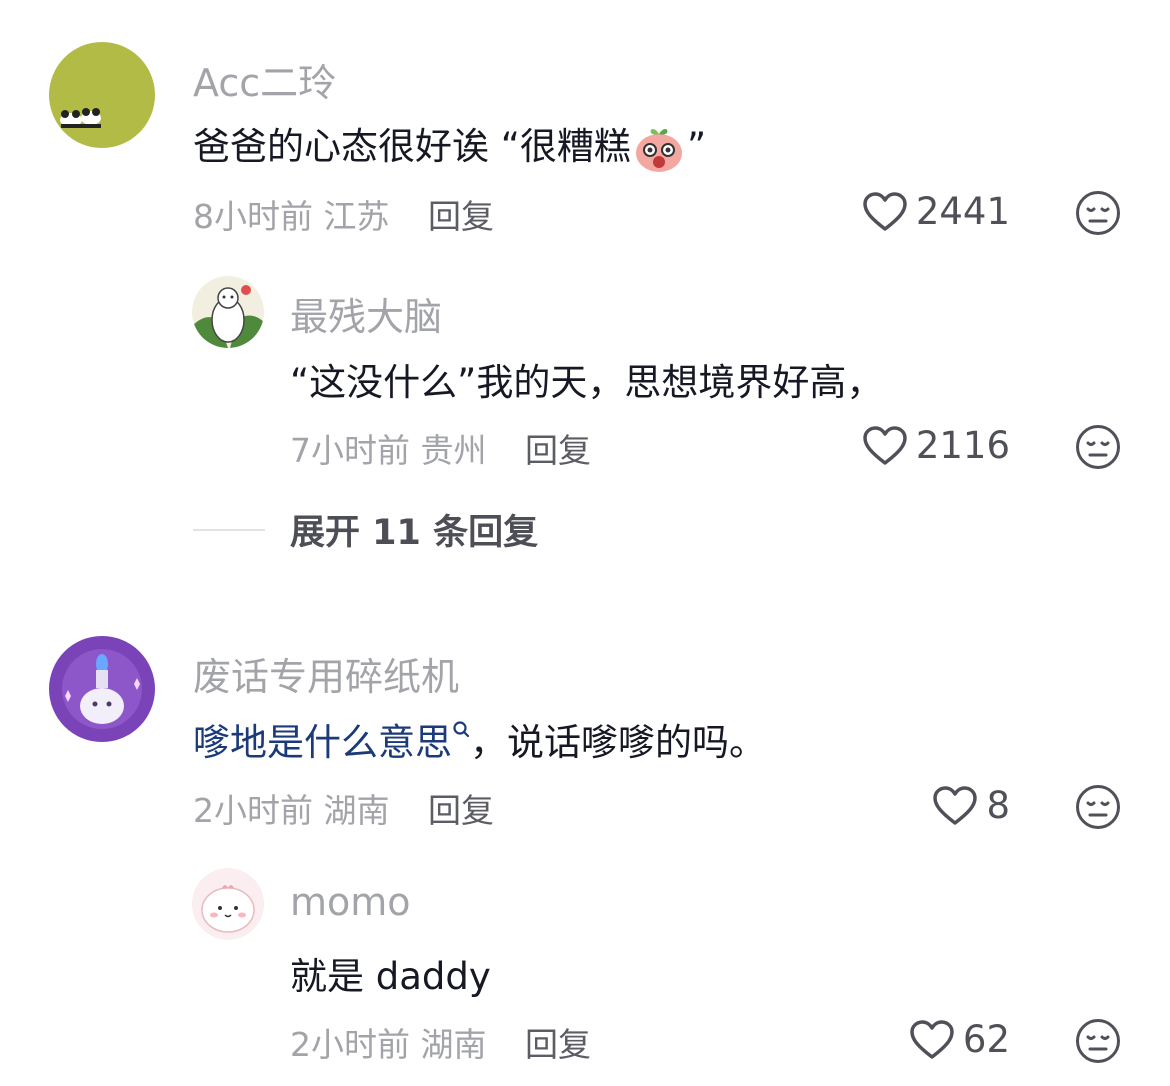 This screenshot has width=1170, height=1086. I want to click on username: 废话专用碎纸机, so click(326, 673).